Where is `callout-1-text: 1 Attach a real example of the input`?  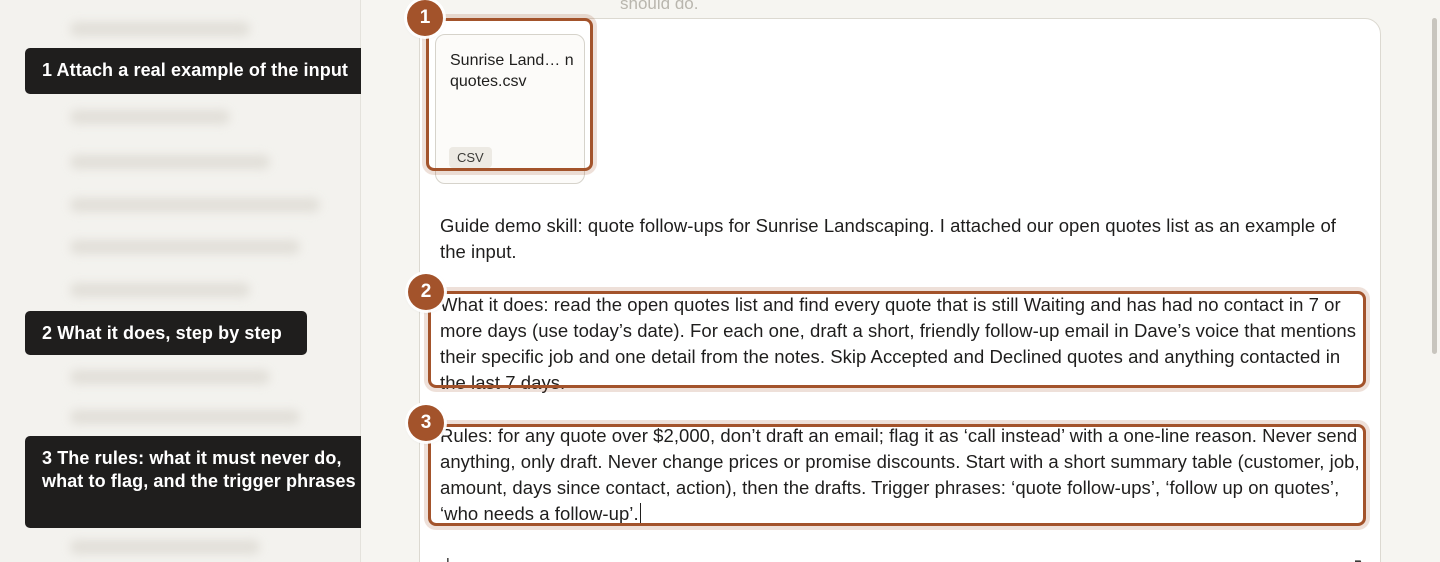
callout-1-text: 1 Attach a real example of the input is located at coordinates (195, 70).